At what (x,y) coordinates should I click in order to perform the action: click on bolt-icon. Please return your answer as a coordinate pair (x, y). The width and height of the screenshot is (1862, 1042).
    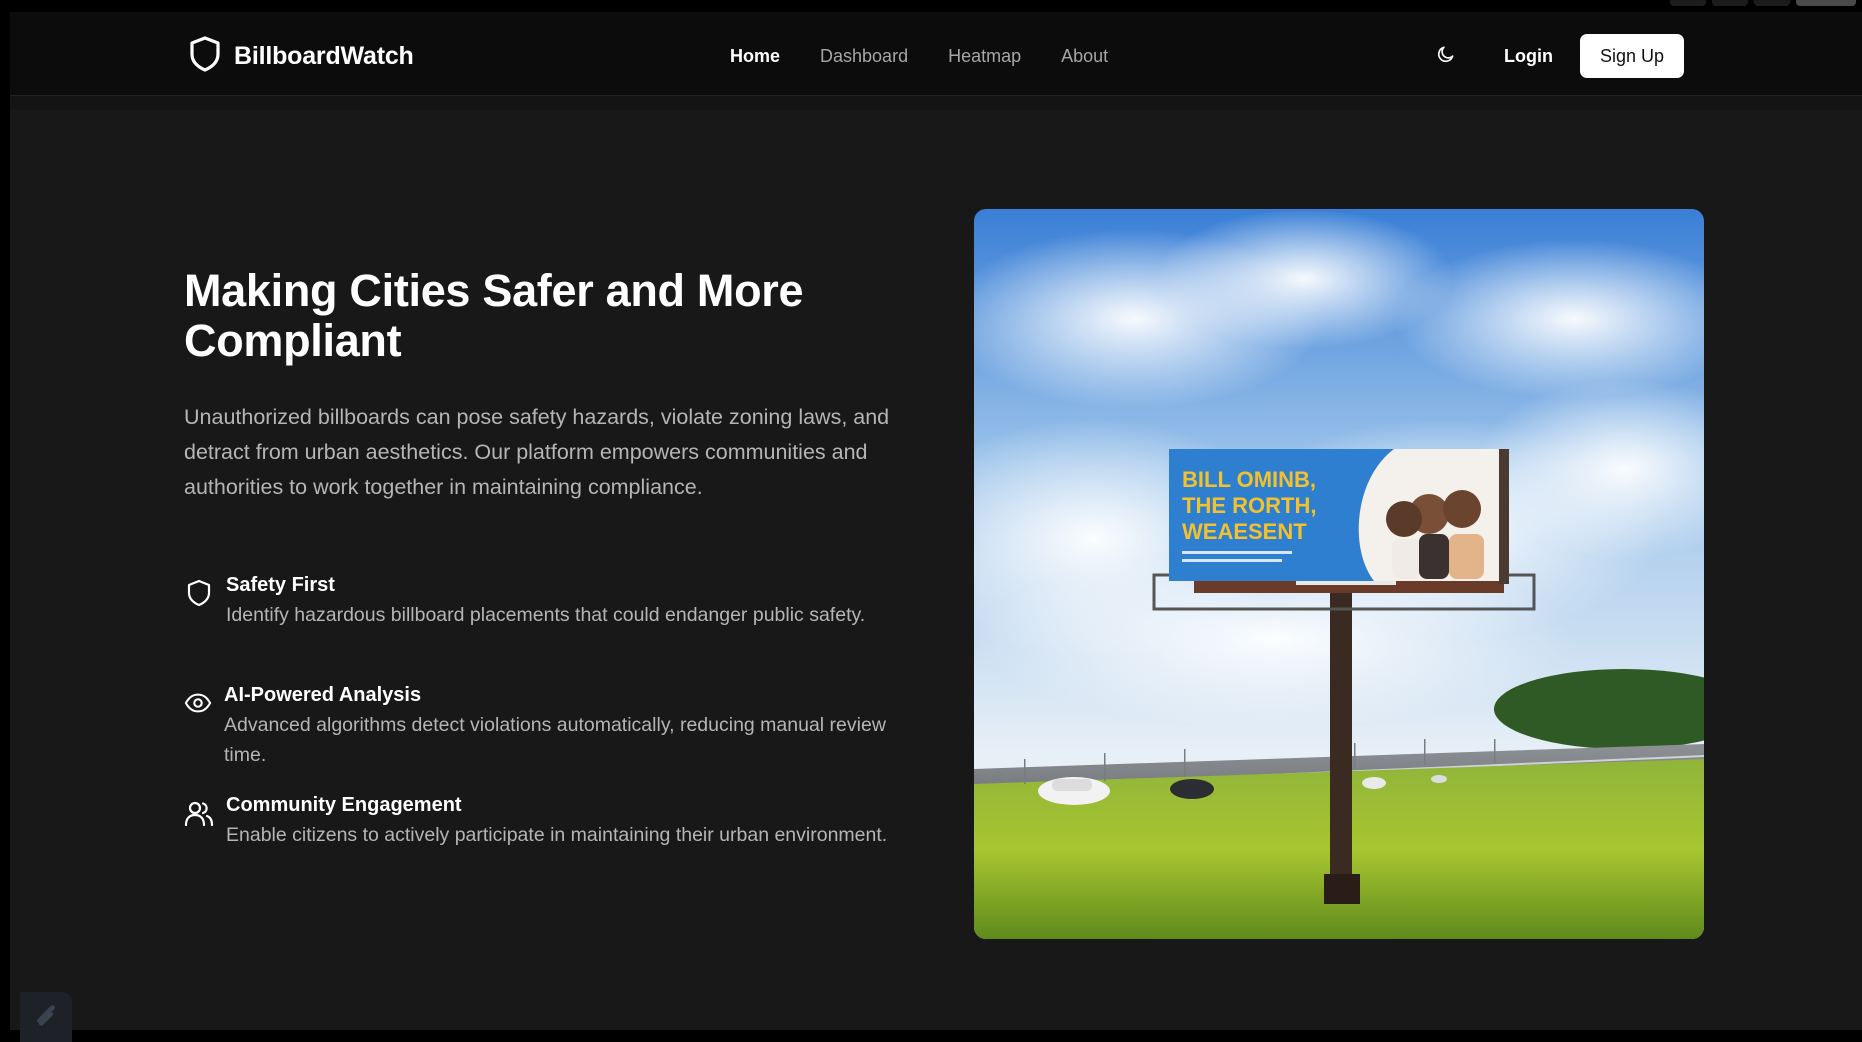
    Looking at the image, I should click on (46, 1017).